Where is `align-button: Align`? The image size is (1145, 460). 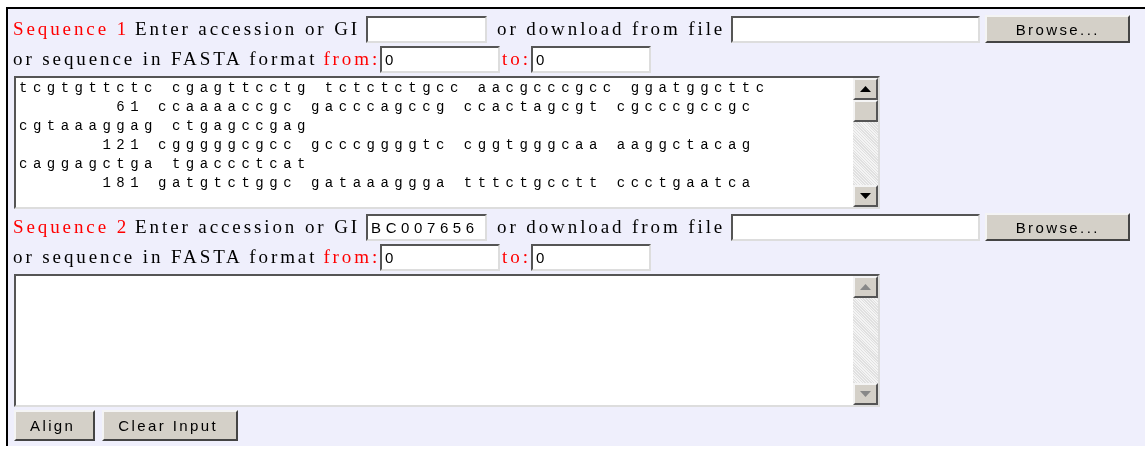 align-button: Align is located at coordinates (55, 425).